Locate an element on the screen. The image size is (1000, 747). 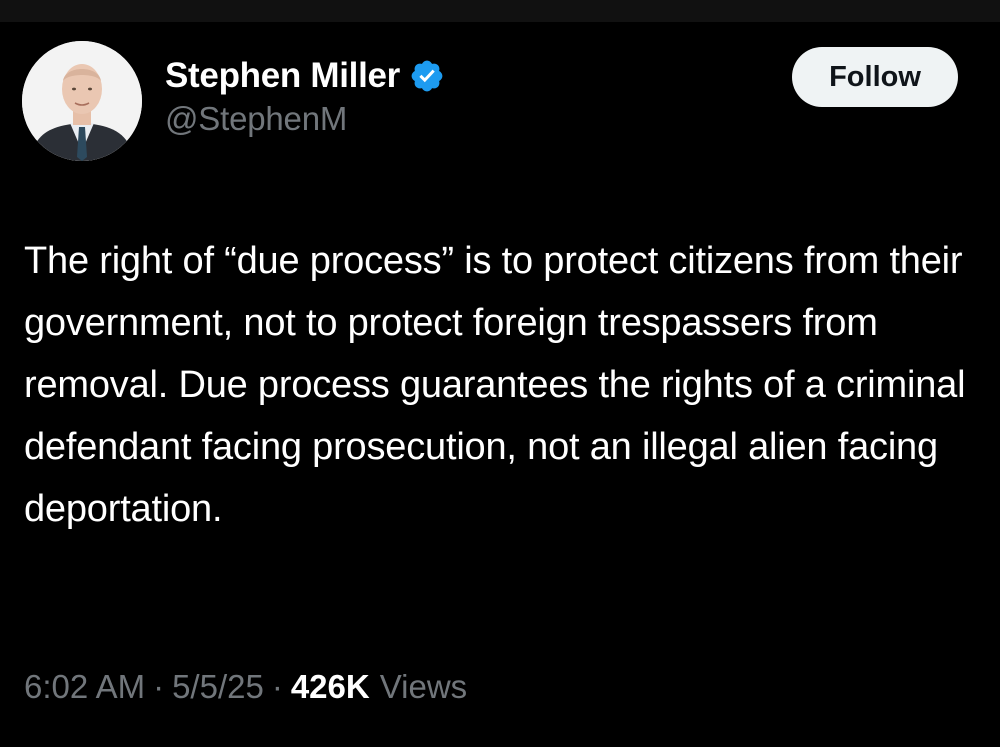
handle: @StephenM is located at coordinates (305, 119).